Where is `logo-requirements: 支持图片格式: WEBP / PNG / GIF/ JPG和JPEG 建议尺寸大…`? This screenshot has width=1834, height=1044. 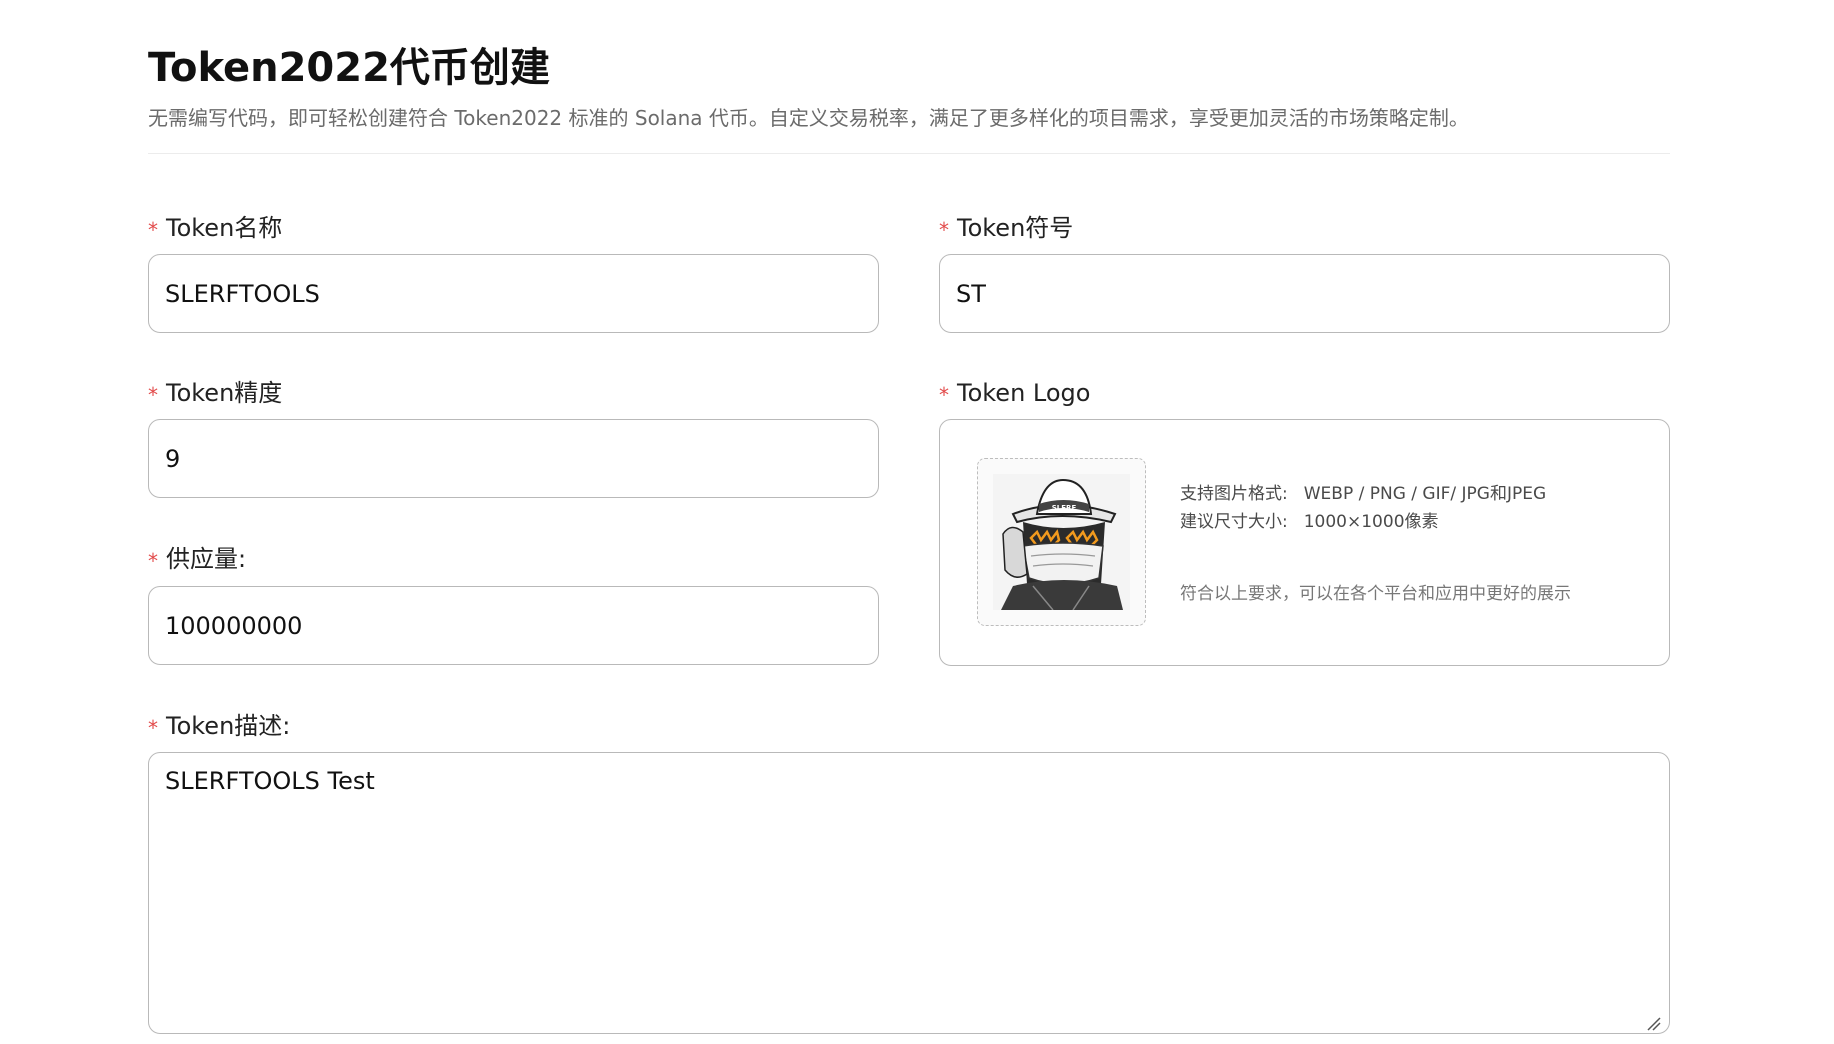 logo-requirements: 支持图片格式: WEBP / PNG / GIF/ JPG和JPEG 建议尺寸大… is located at coordinates (1410, 544).